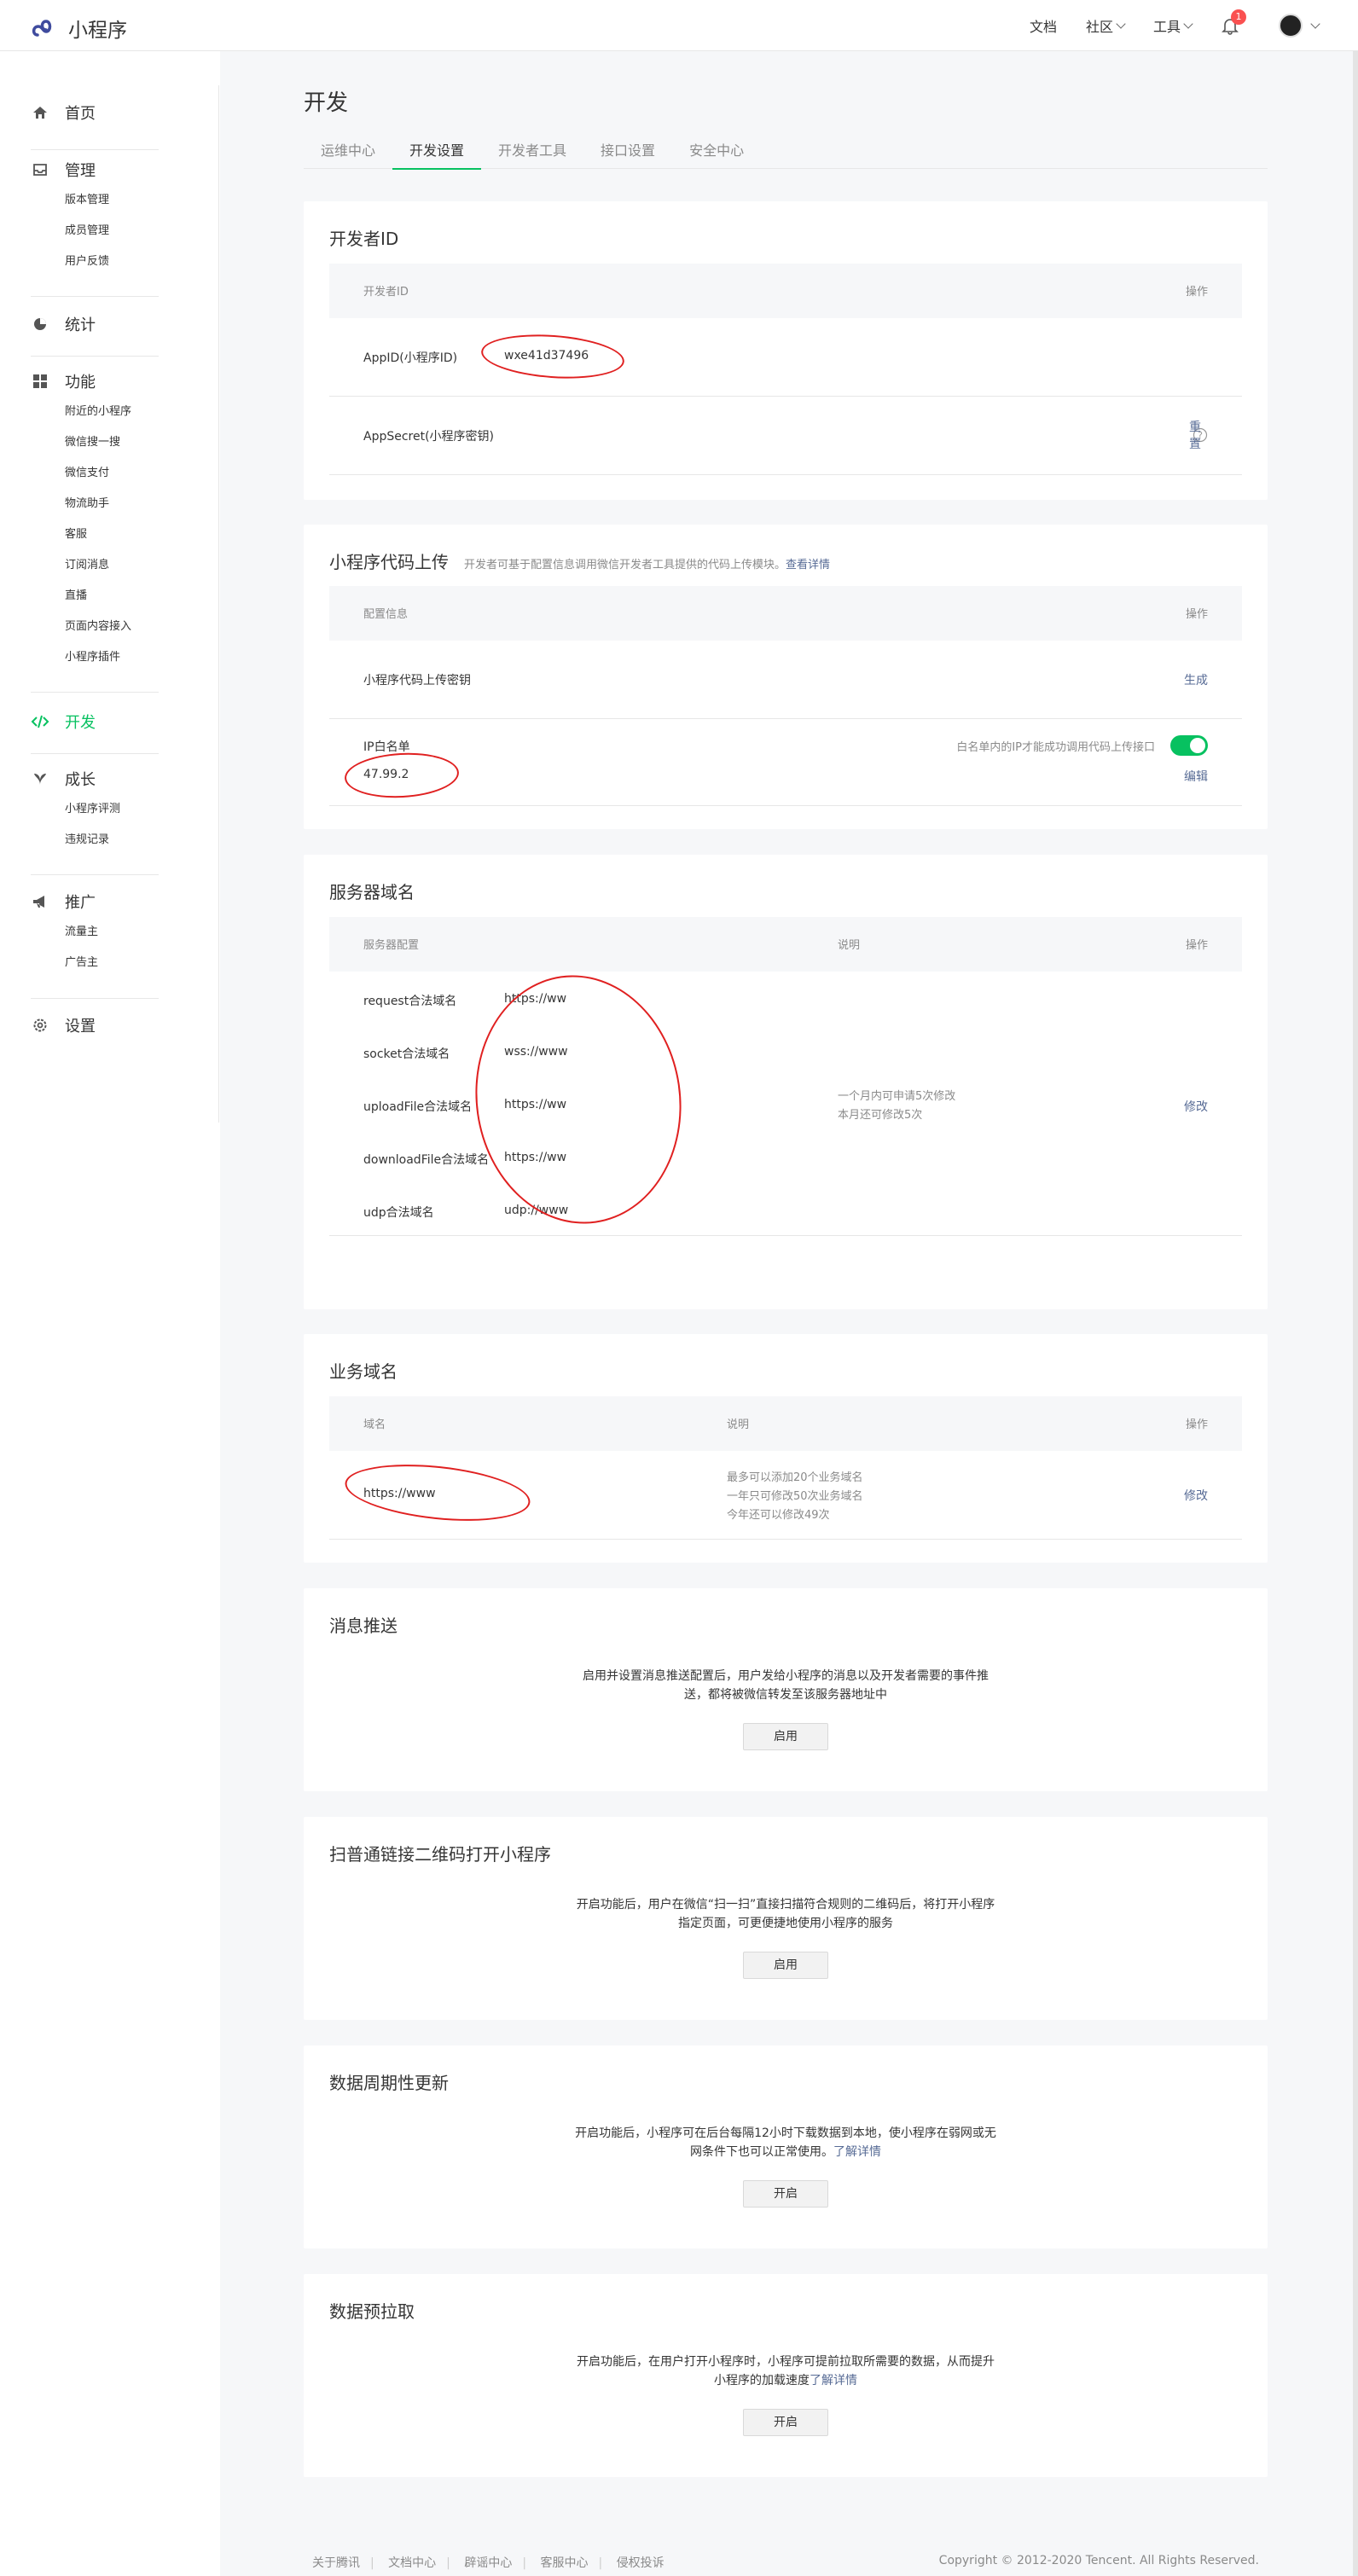 This screenshot has width=1358, height=2576. I want to click on sidebar-item-settings: 设置, so click(63, 1025).